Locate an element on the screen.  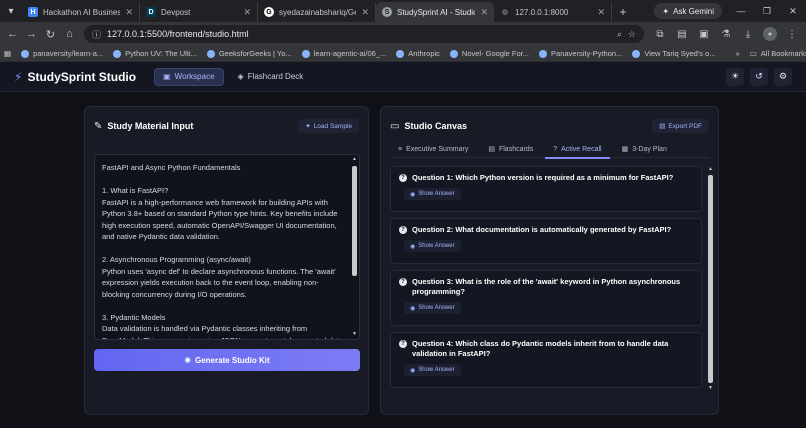
canvas-scrollbar: ▲ ▼ is located at coordinates (710, 279).